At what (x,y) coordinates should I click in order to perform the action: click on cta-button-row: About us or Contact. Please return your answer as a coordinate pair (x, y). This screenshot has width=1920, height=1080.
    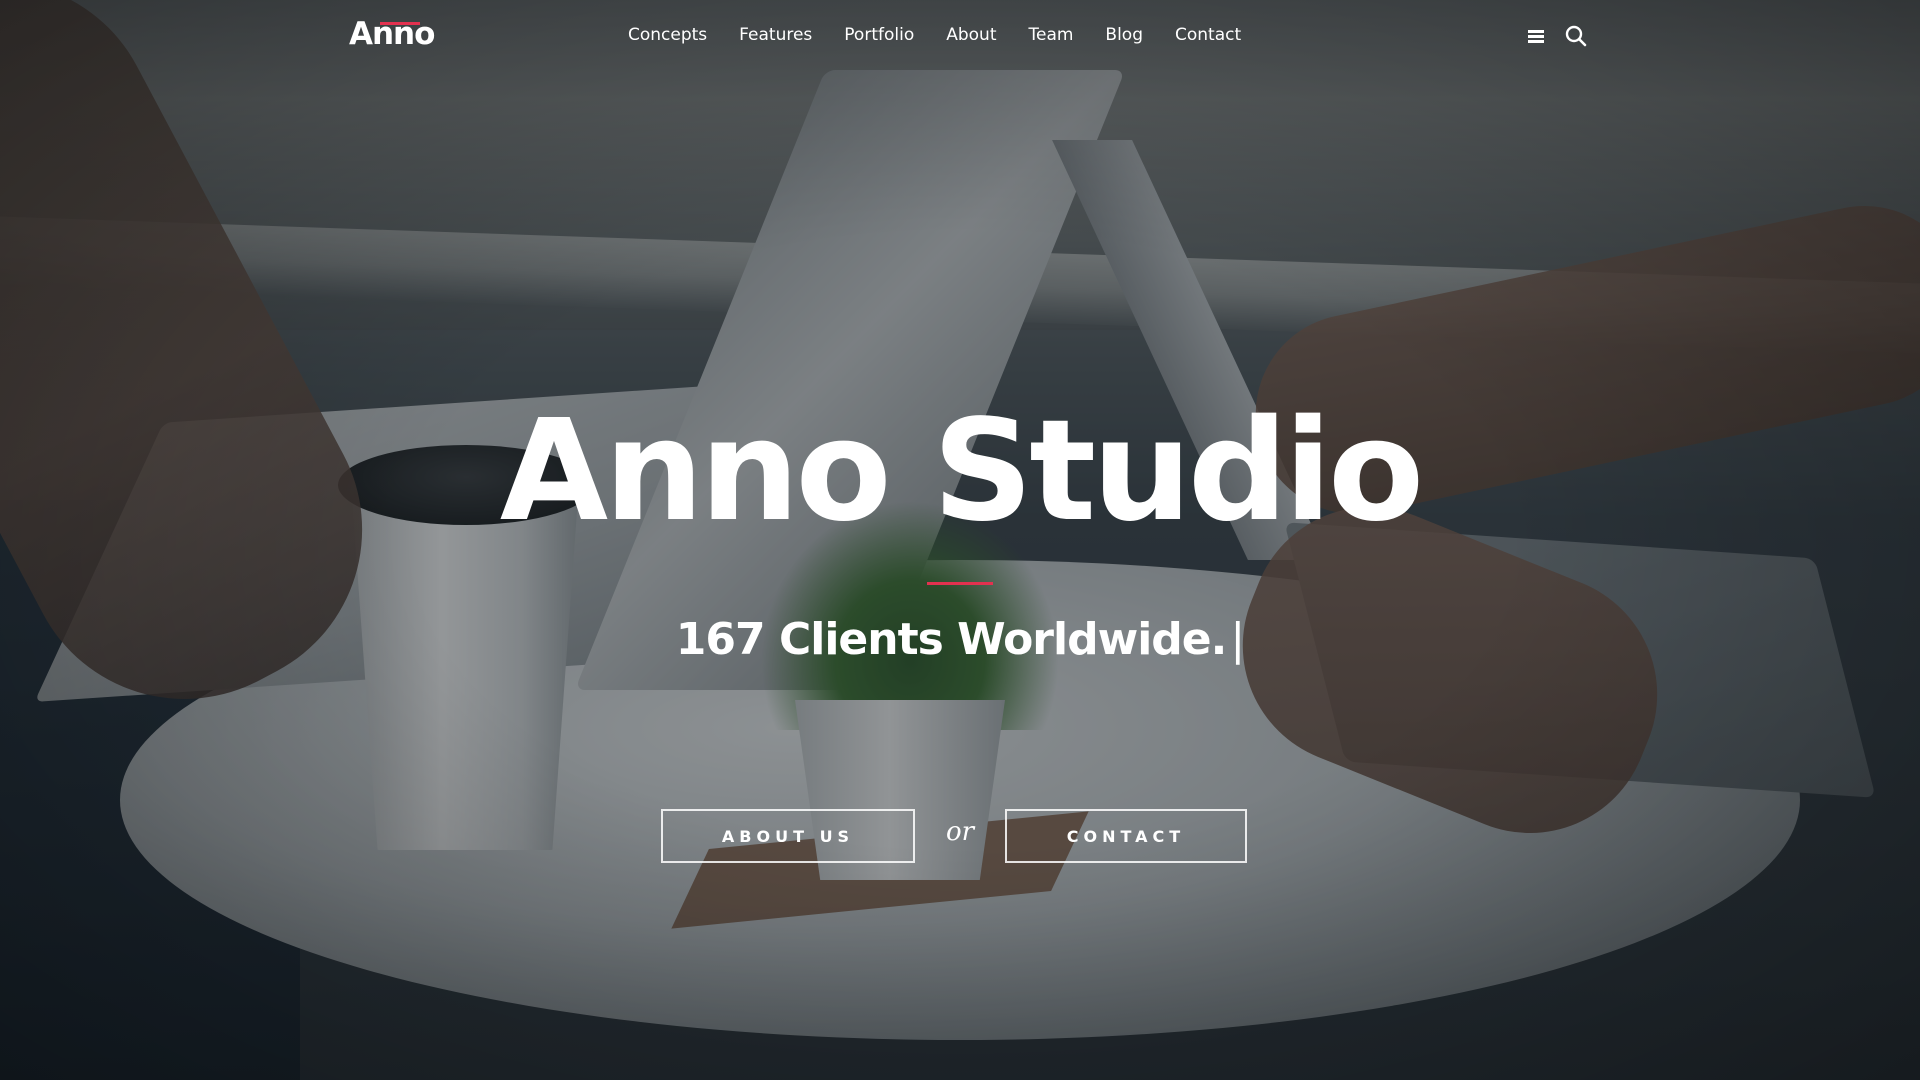
    Looking at the image, I should click on (954, 837).